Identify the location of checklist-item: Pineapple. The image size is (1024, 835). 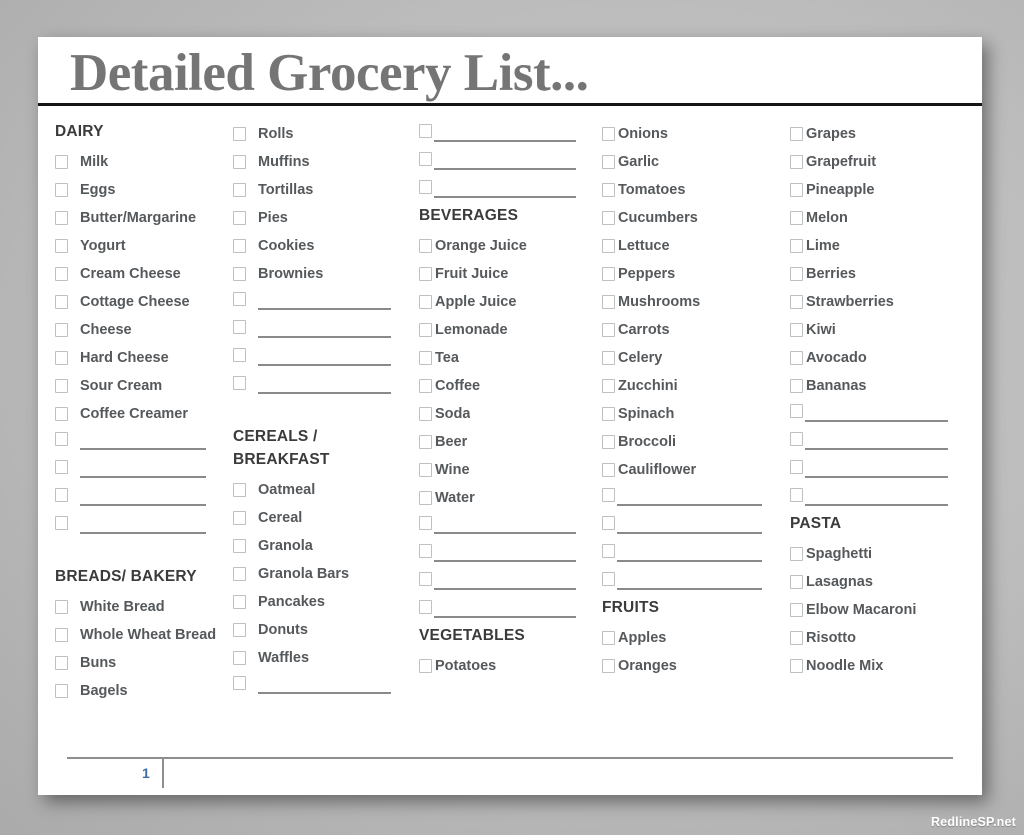
(880, 190).